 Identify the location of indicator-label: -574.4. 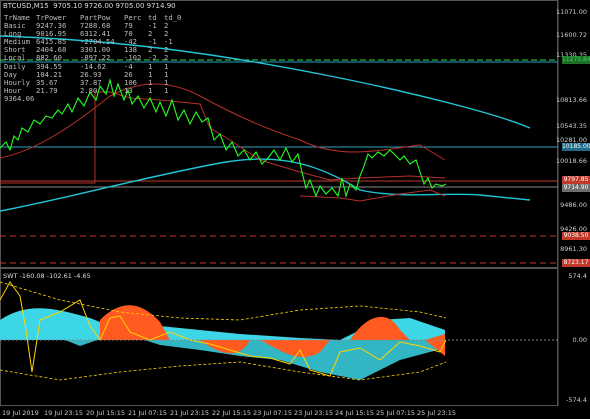
(576, 400).